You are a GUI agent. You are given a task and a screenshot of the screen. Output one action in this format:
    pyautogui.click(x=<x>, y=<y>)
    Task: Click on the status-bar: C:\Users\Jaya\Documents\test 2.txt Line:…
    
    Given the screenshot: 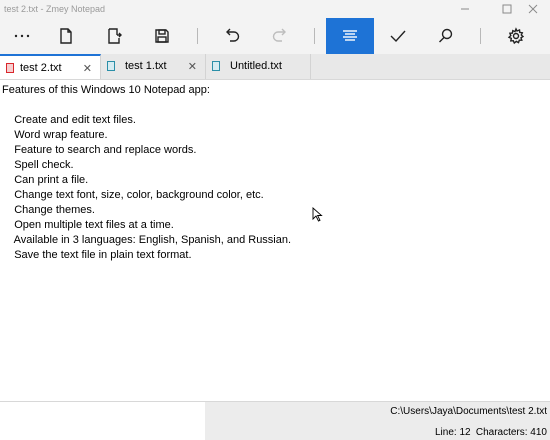 What is the action you would take?
    pyautogui.click(x=377, y=420)
    